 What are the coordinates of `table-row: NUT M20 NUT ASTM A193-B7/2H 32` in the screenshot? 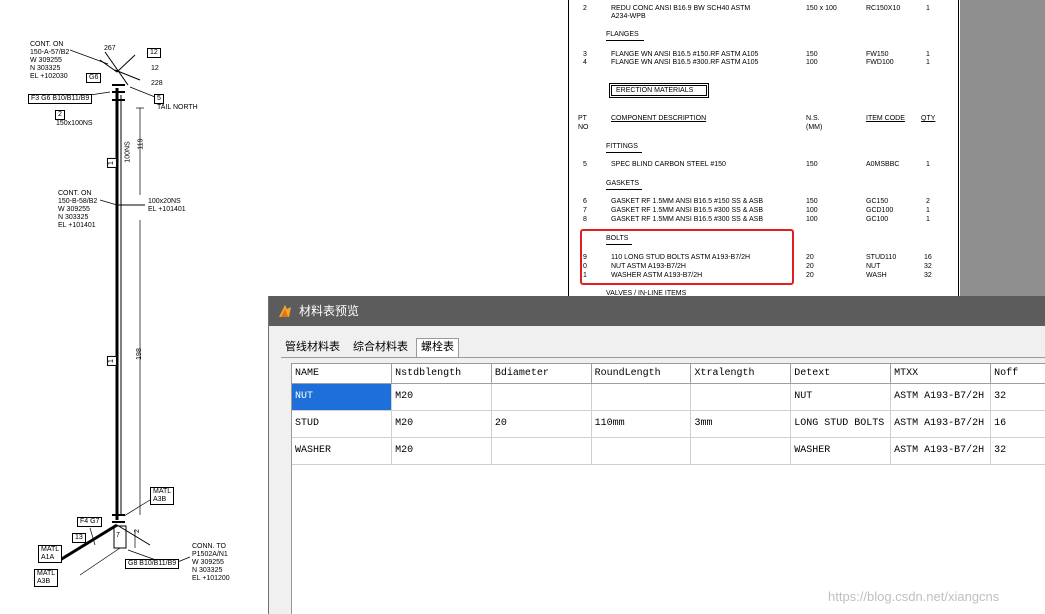 It's located at (668, 397).